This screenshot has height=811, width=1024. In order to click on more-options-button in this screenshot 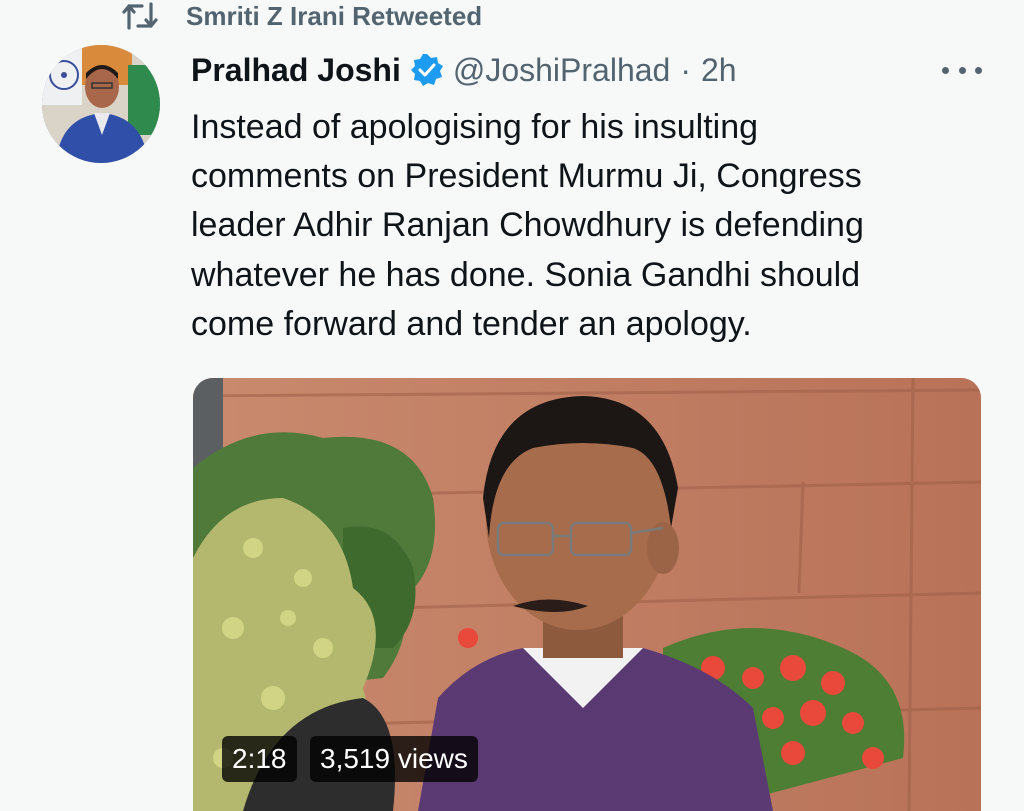, I will do `click(962, 70)`.